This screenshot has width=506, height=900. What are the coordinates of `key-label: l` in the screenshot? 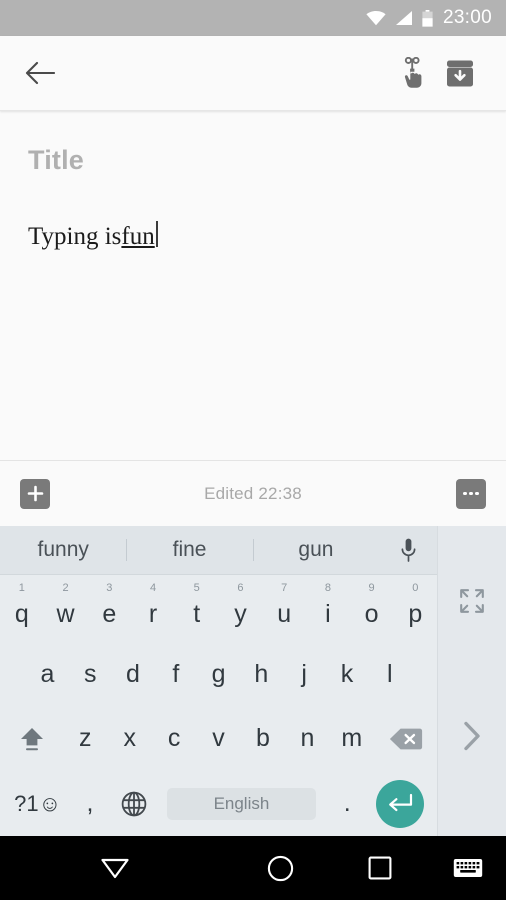 It's located at (389, 673).